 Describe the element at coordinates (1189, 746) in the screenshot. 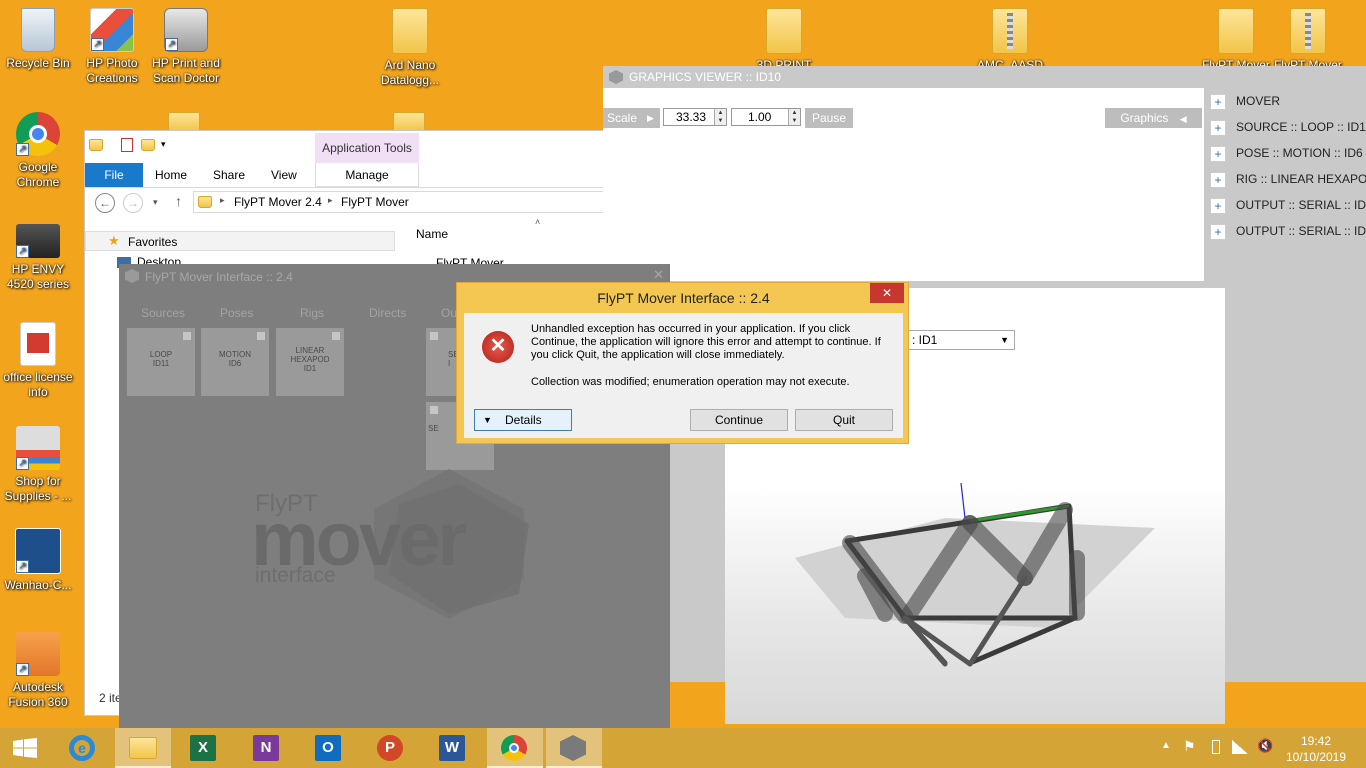

I see `action-center-icon: ⚑` at that location.